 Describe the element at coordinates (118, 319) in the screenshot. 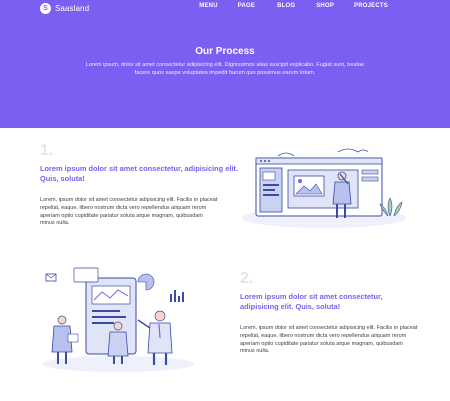

I see `team-illustration` at that location.